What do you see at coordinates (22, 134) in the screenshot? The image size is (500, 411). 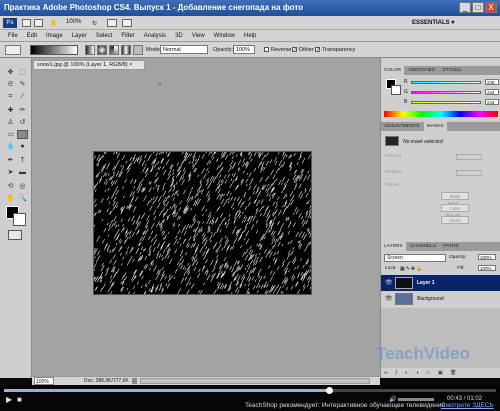 I see `gradient-tool-icon` at bounding box center [22, 134].